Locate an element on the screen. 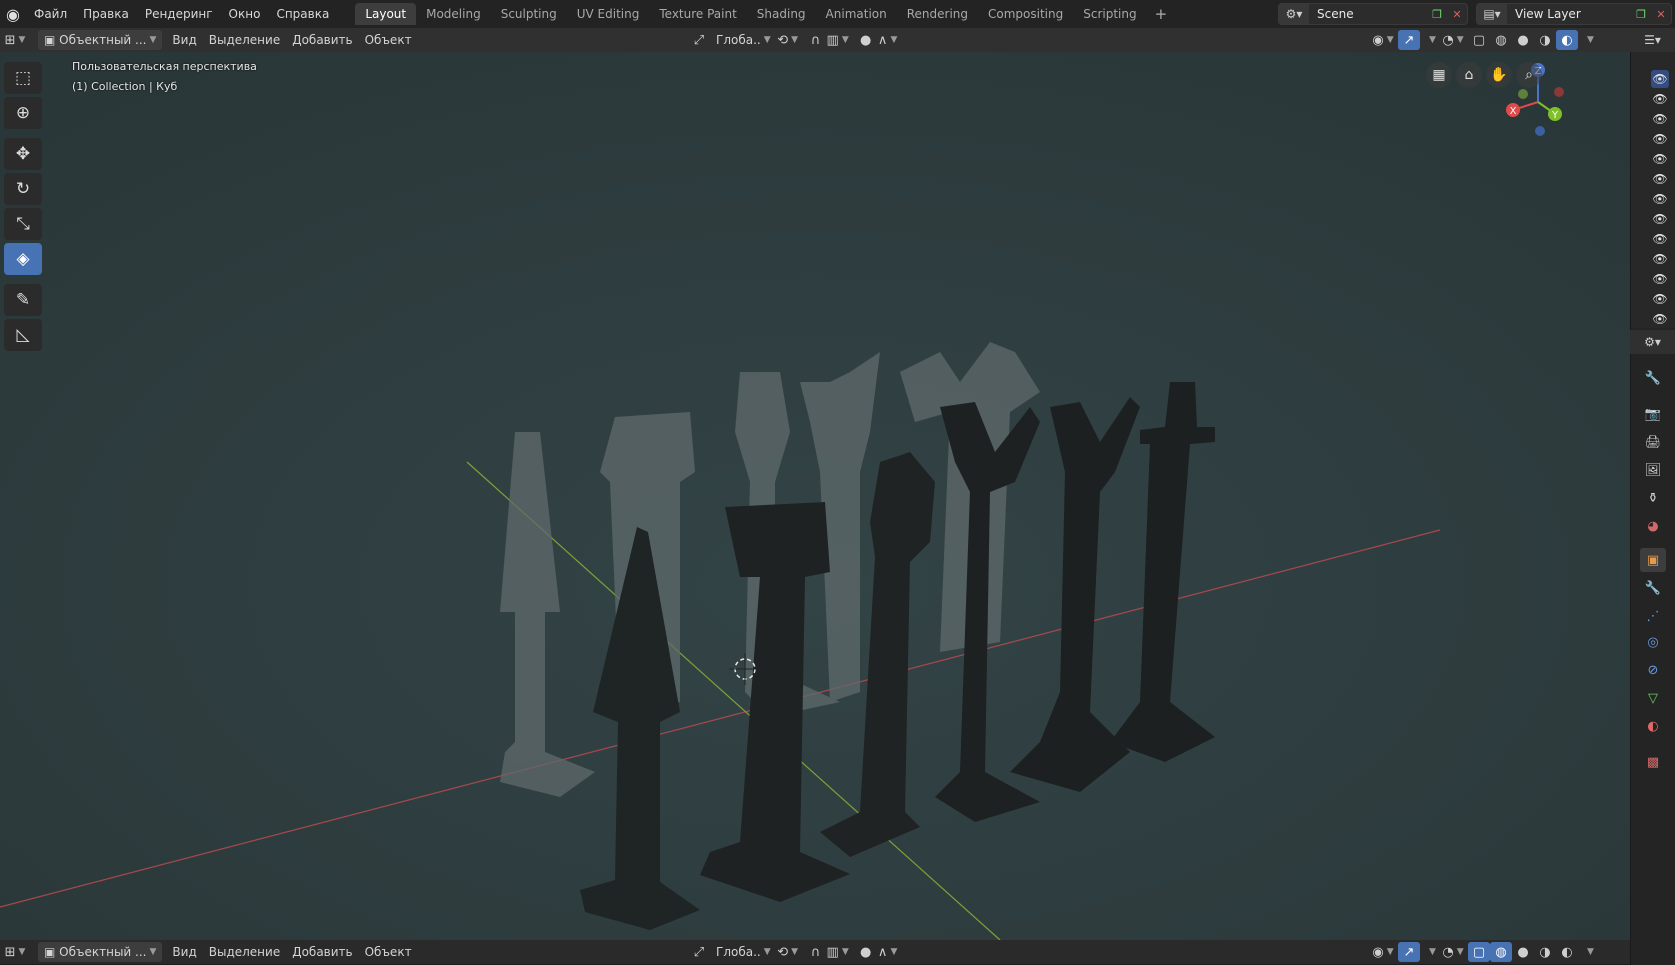  view-layer-selector: ▤▾ View Layer ❐ ✕ is located at coordinates (1574, 14).